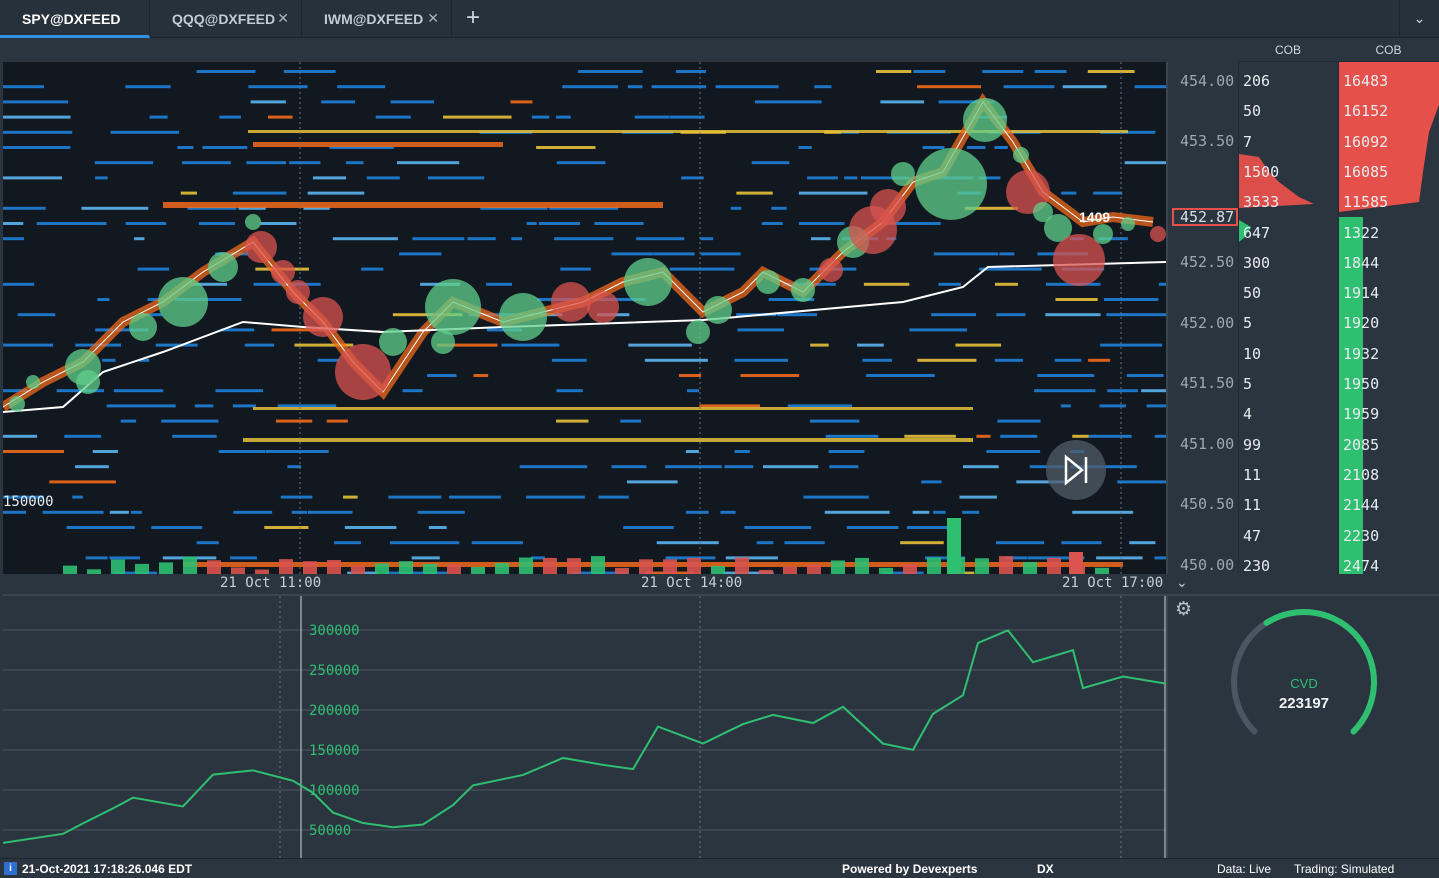 The image size is (1439, 878). I want to click on cob-row: 2474, so click(1361, 565).